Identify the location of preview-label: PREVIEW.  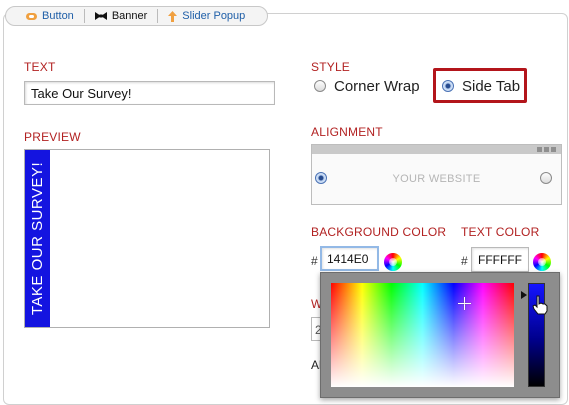
(52, 137).